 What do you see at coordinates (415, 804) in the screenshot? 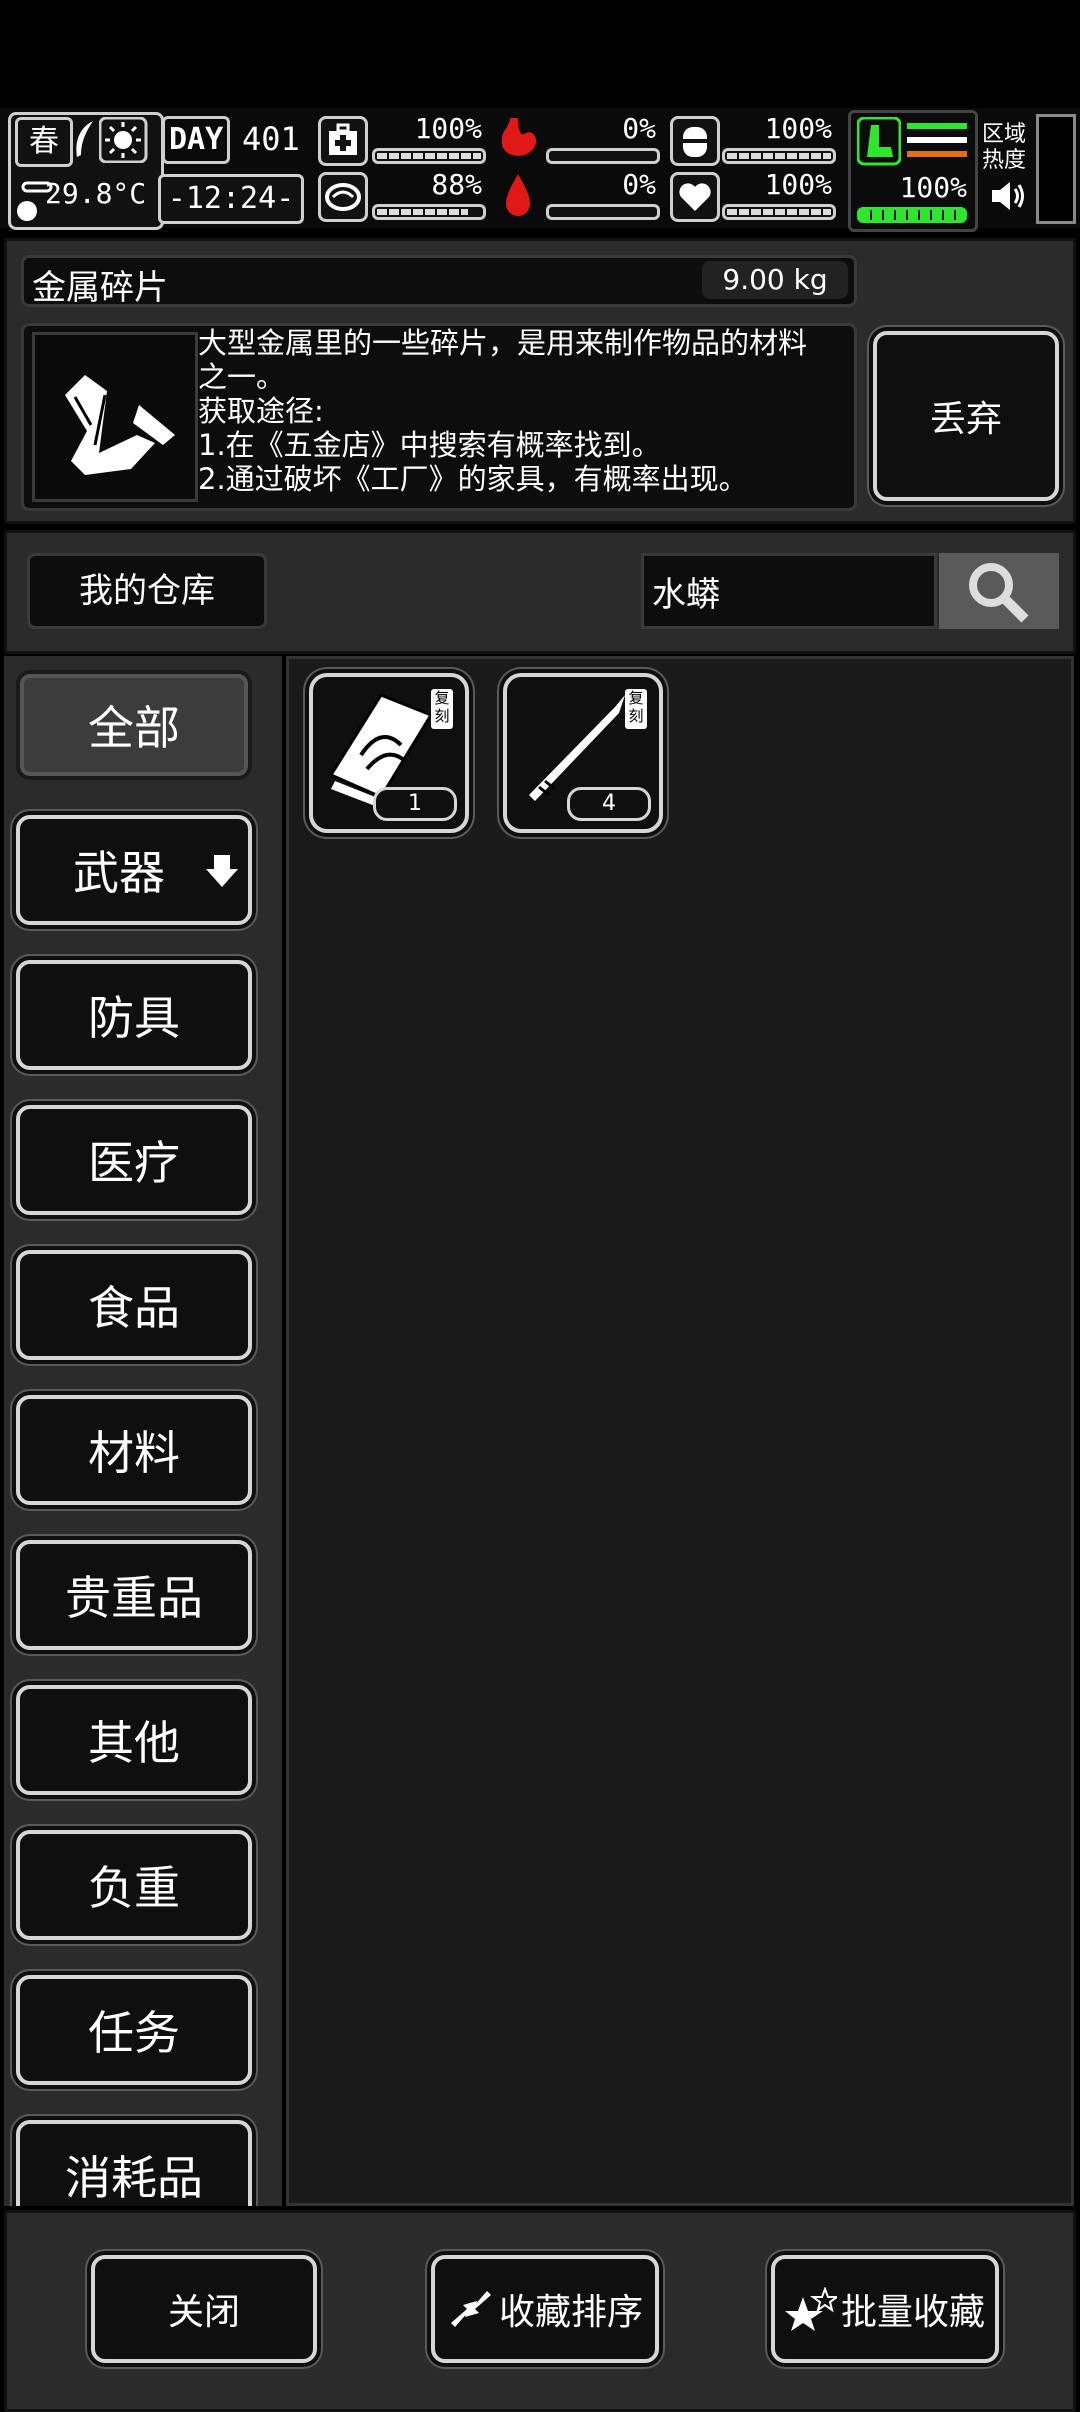
I see `item-count: 1` at bounding box center [415, 804].